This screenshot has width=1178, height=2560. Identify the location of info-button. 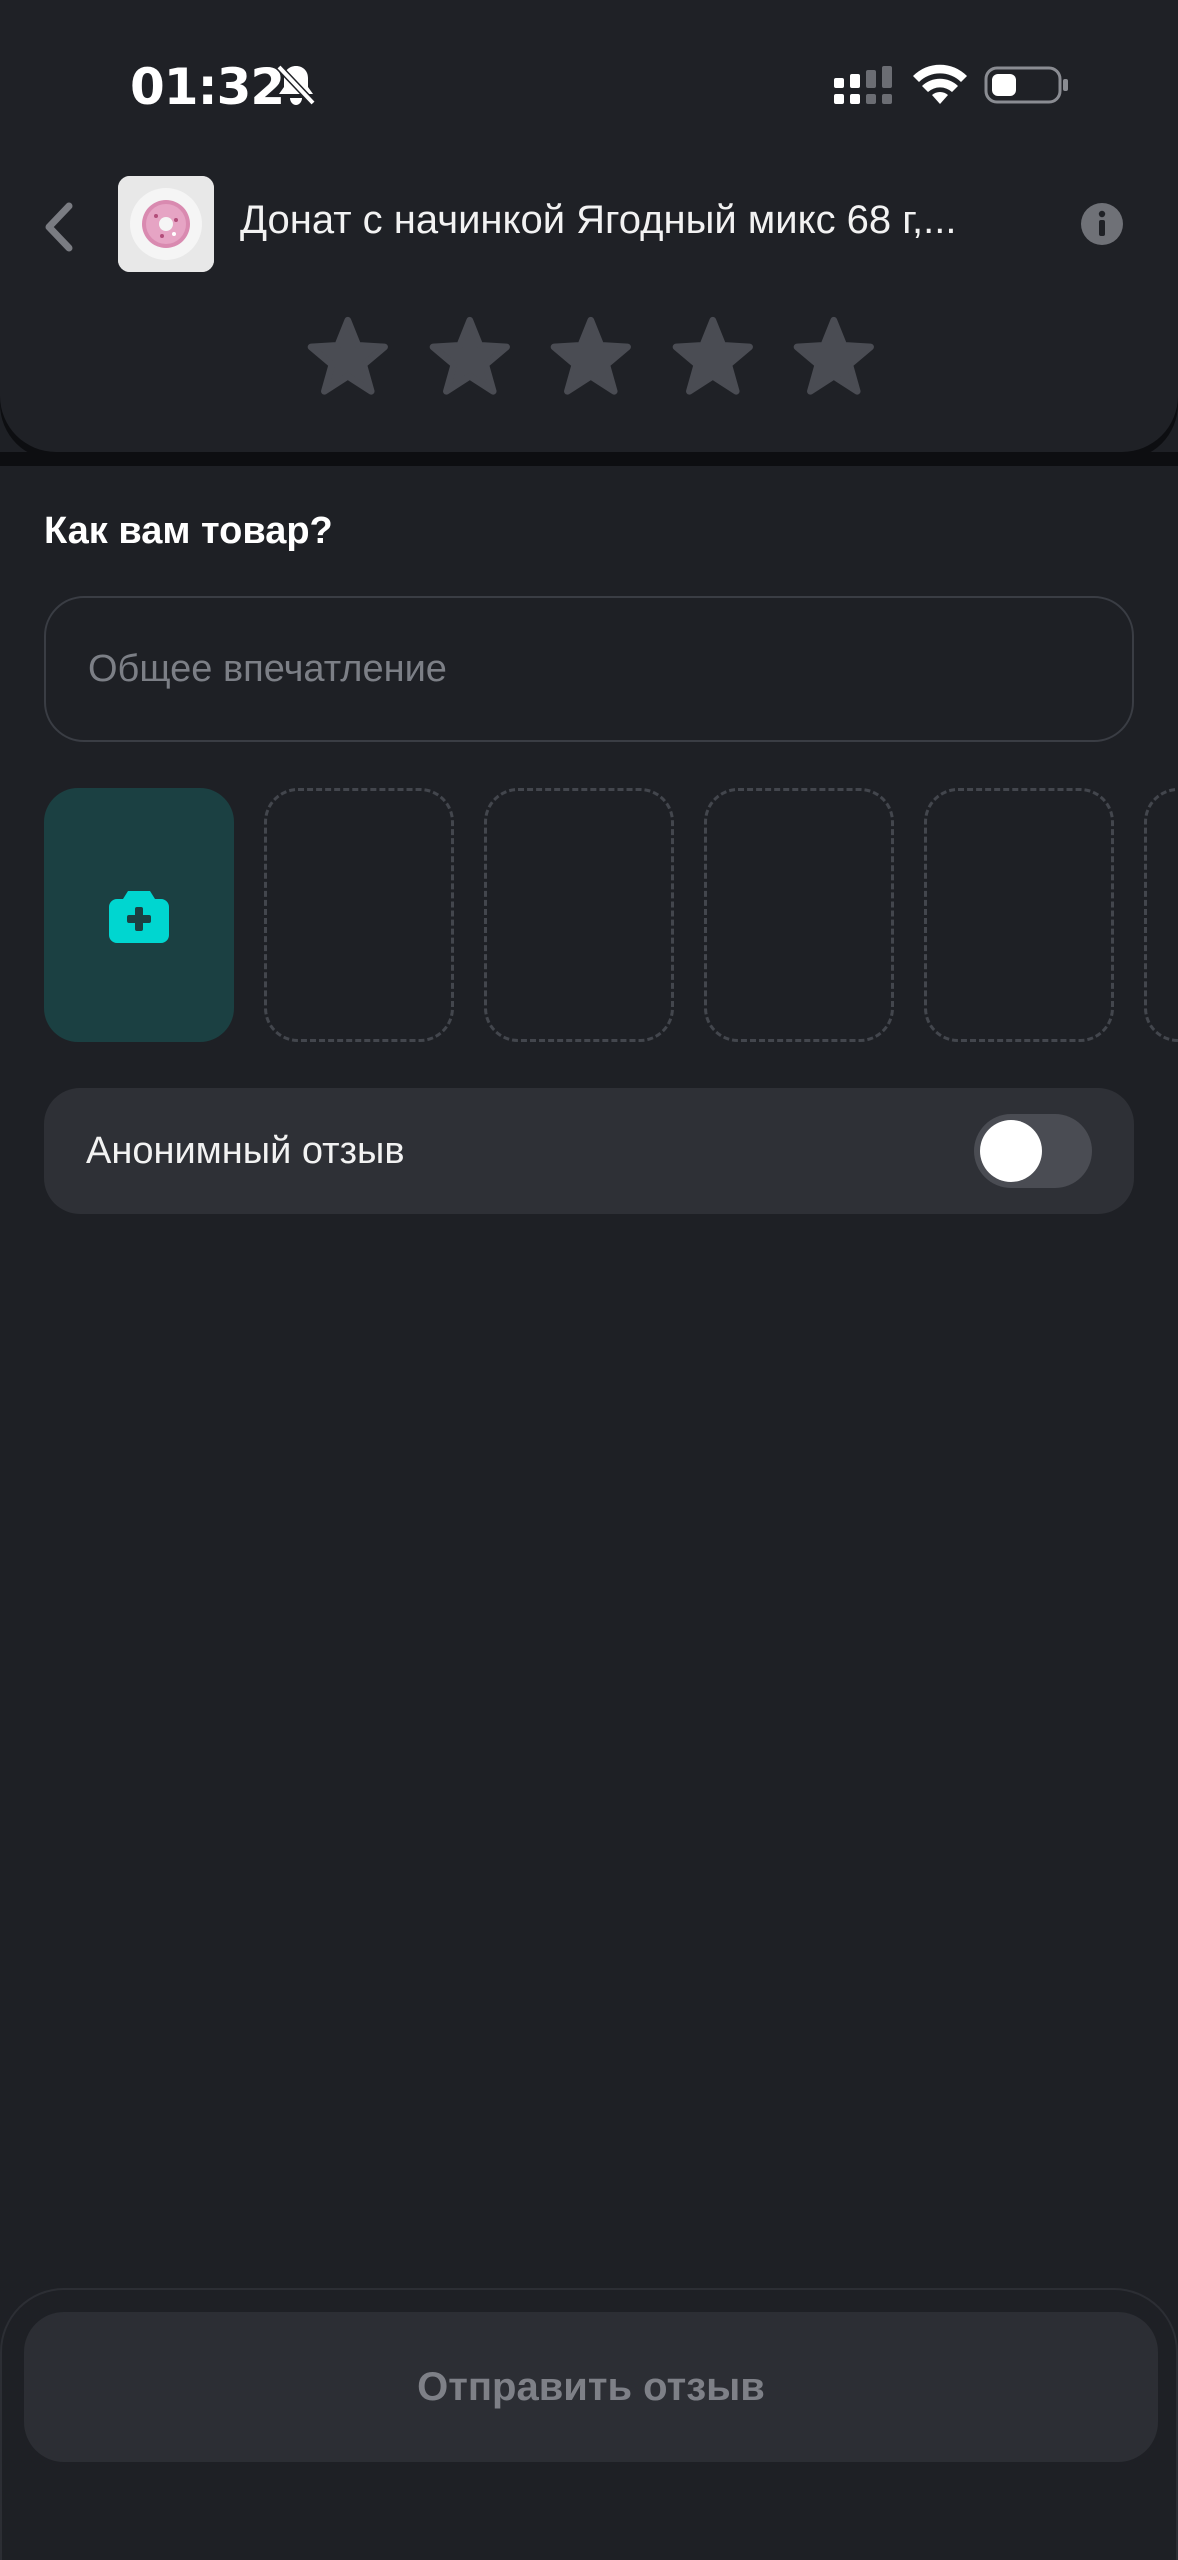
(1102, 224).